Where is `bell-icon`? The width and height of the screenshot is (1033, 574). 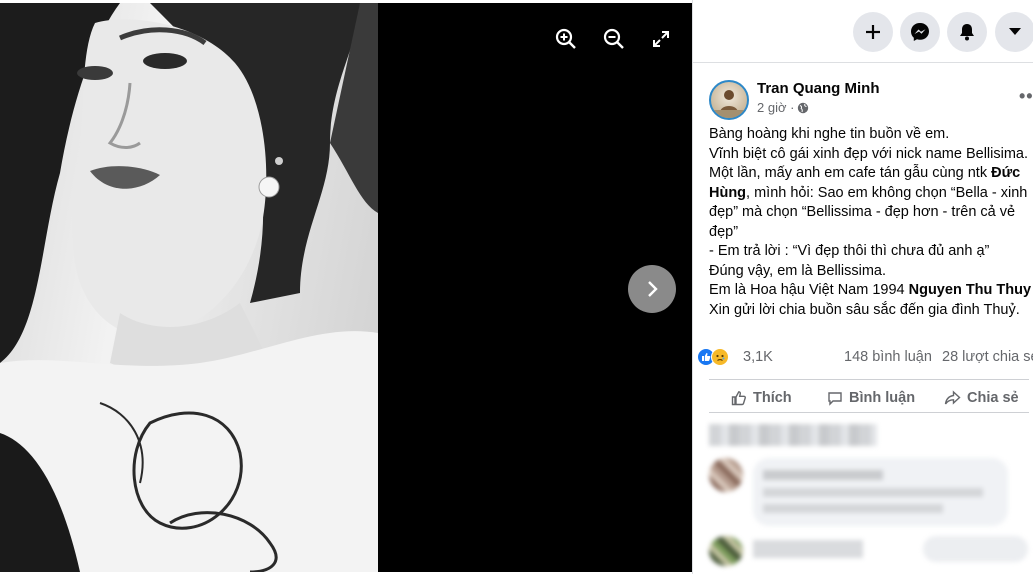 bell-icon is located at coordinates (967, 32).